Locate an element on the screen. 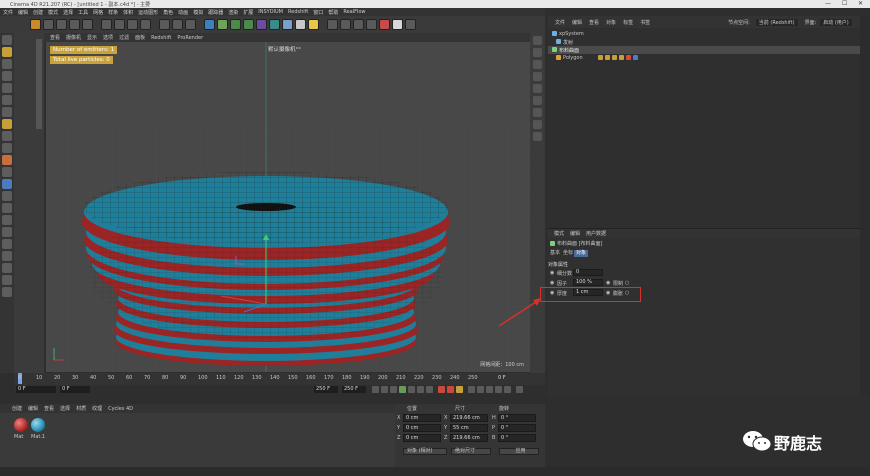 The image size is (870, 476). texture-mode-icon is located at coordinates (7, 64).